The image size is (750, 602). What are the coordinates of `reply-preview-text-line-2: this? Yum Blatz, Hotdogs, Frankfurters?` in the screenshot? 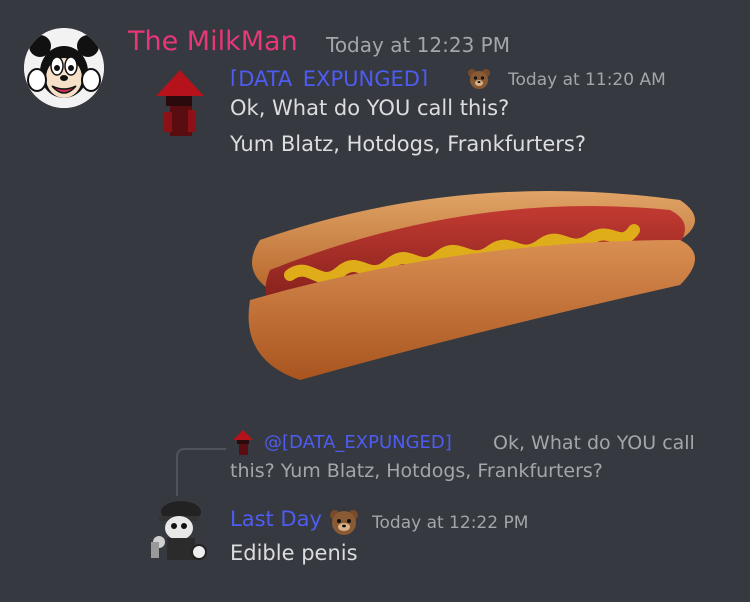 It's located at (416, 471).